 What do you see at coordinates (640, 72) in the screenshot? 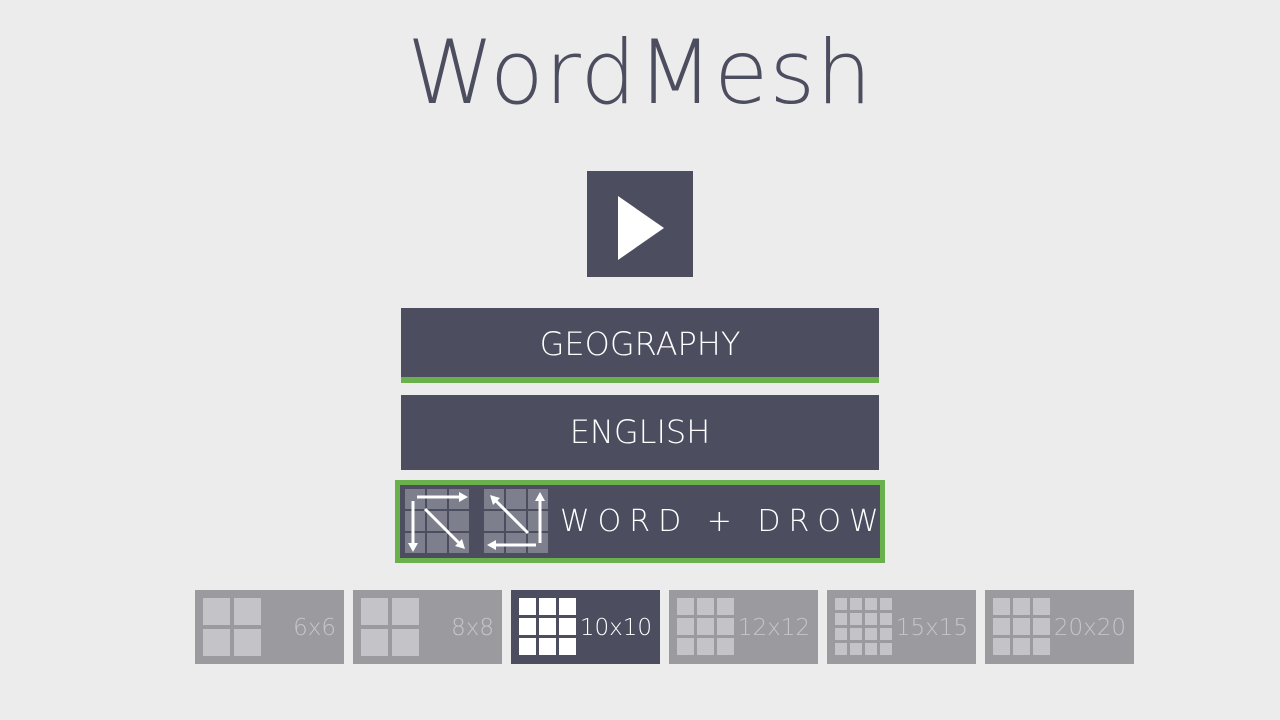
I see `game-title: WordMesh` at bounding box center [640, 72].